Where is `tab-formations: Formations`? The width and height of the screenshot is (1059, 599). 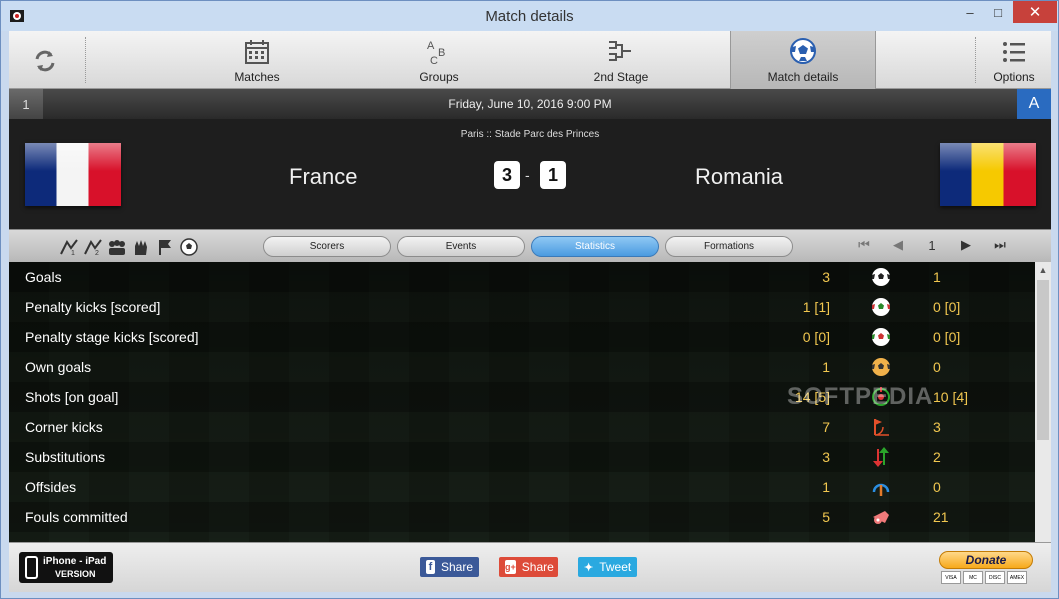 tab-formations: Formations is located at coordinates (729, 246).